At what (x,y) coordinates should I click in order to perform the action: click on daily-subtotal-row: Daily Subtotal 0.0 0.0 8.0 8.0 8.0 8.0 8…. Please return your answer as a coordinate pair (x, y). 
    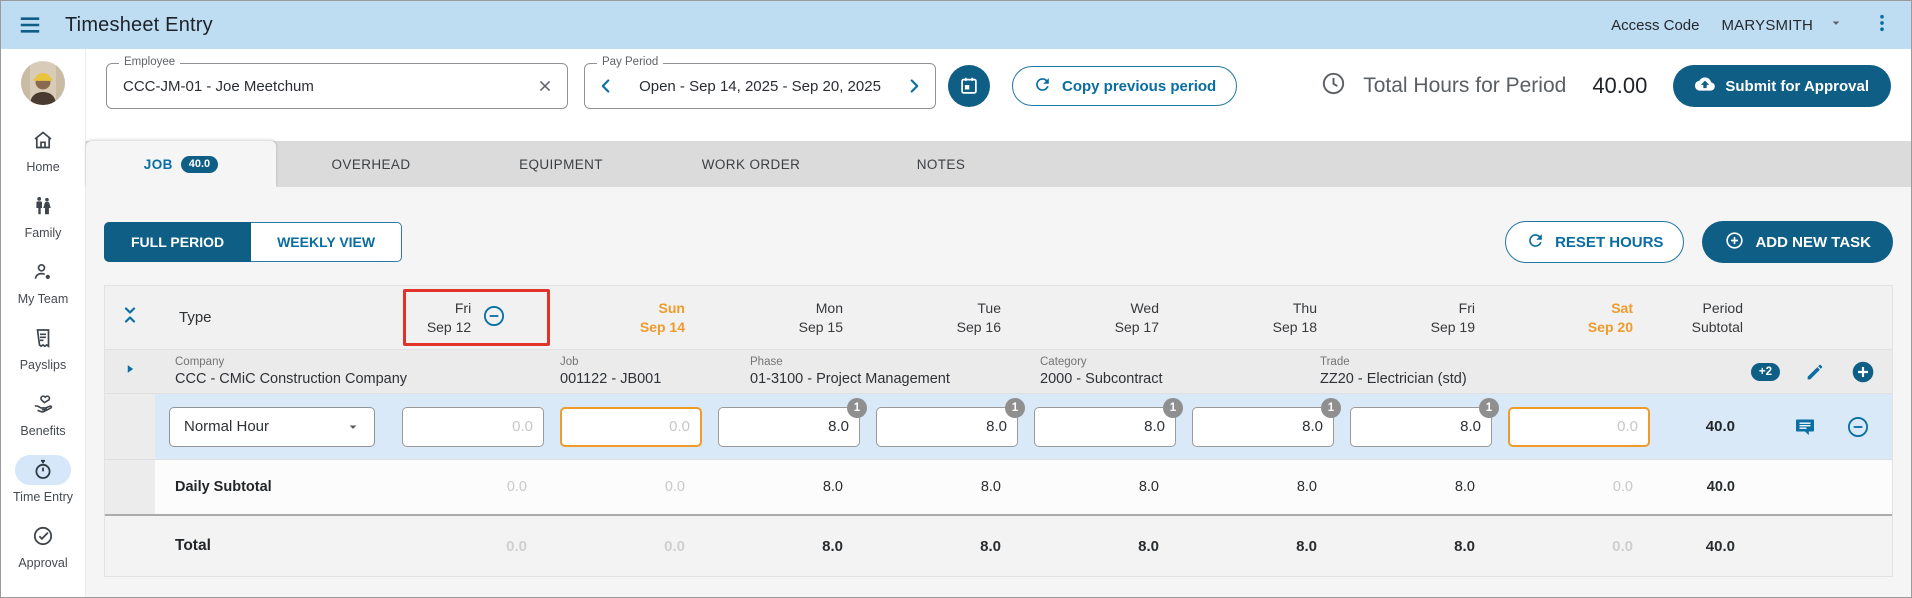
    Looking at the image, I should click on (998, 488).